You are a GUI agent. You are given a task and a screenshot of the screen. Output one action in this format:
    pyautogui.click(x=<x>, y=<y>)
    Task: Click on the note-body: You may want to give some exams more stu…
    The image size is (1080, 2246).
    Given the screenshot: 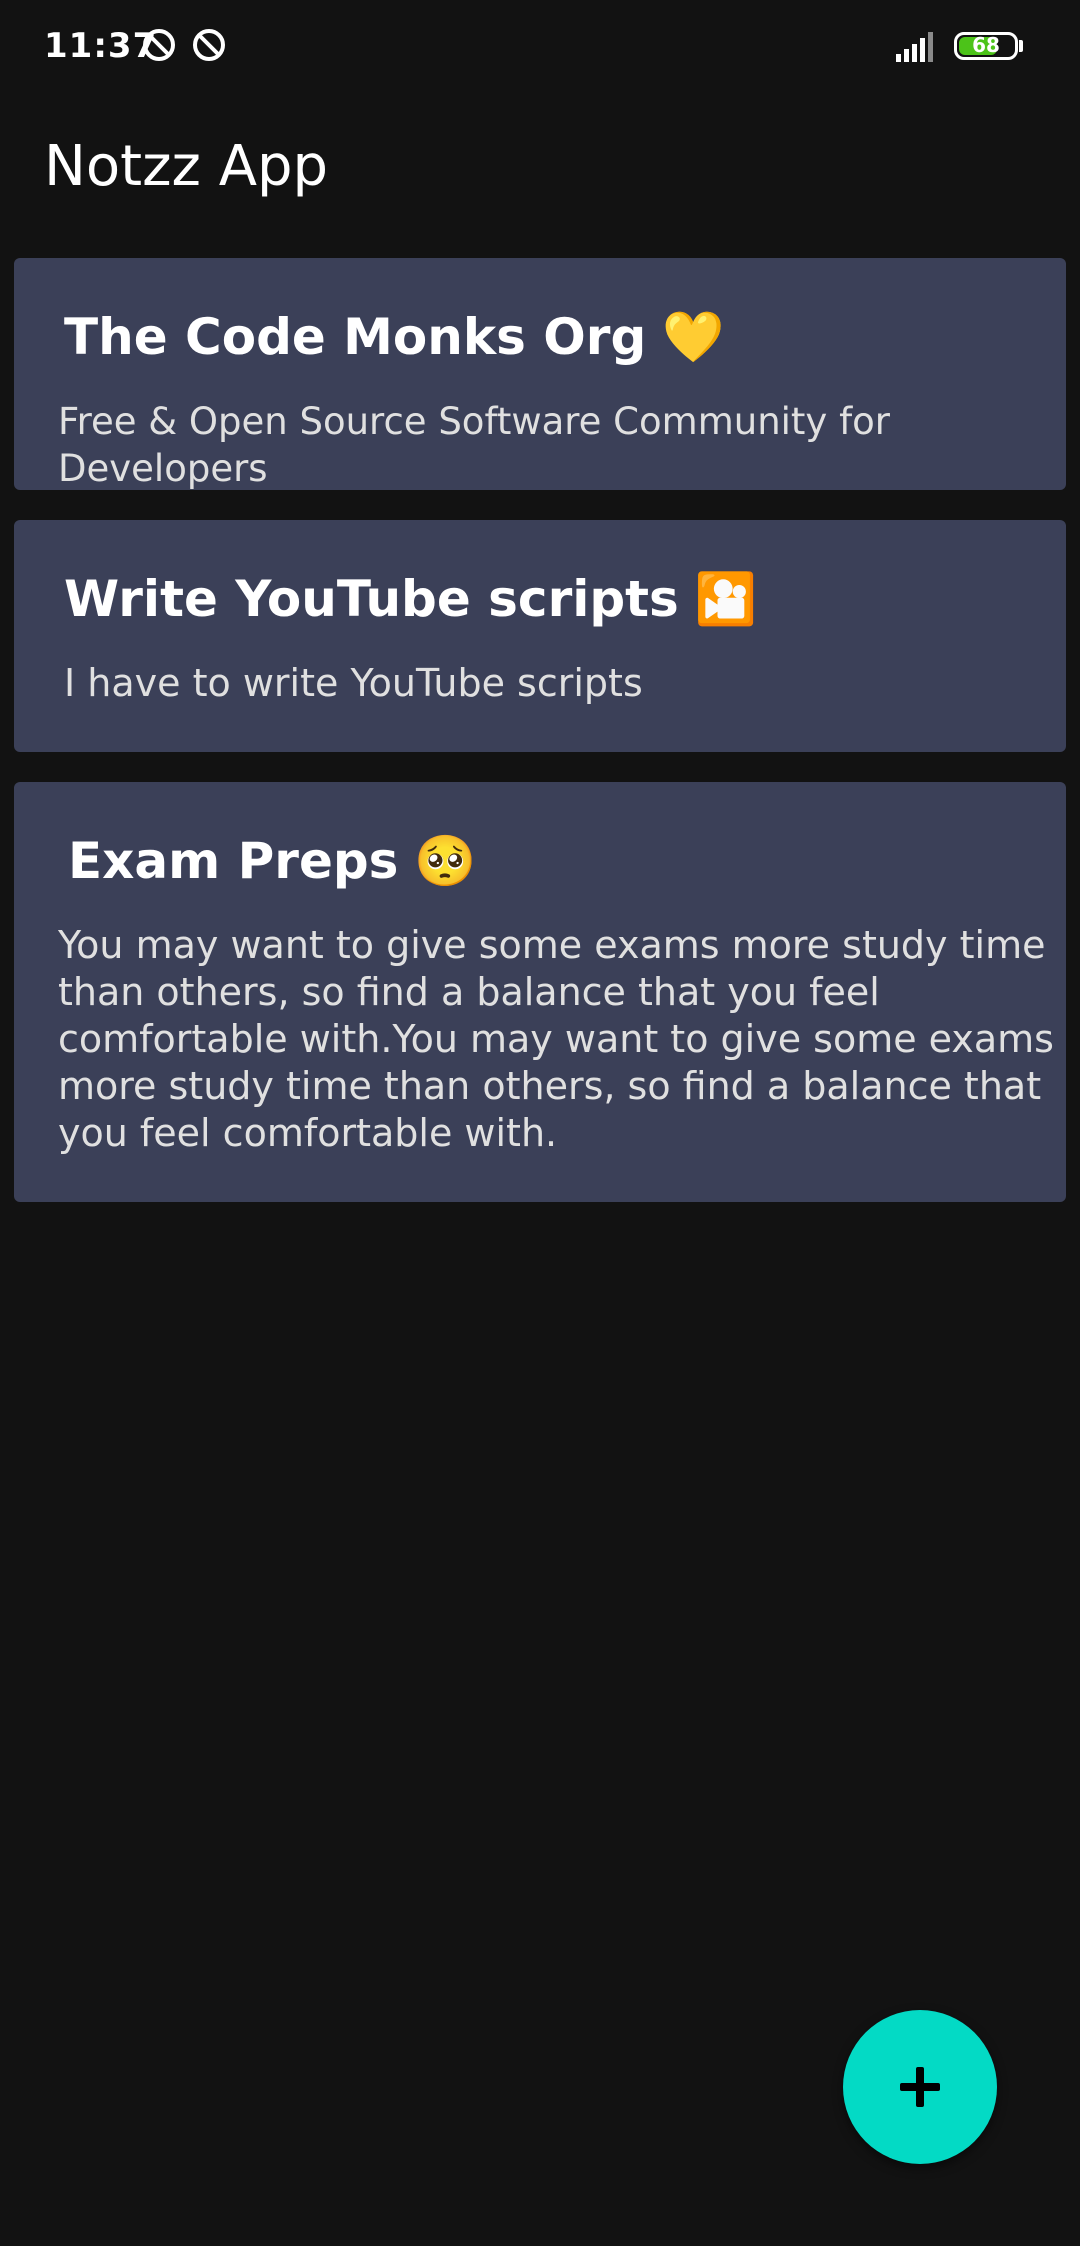 What is the action you would take?
    pyautogui.click(x=556, y=1039)
    